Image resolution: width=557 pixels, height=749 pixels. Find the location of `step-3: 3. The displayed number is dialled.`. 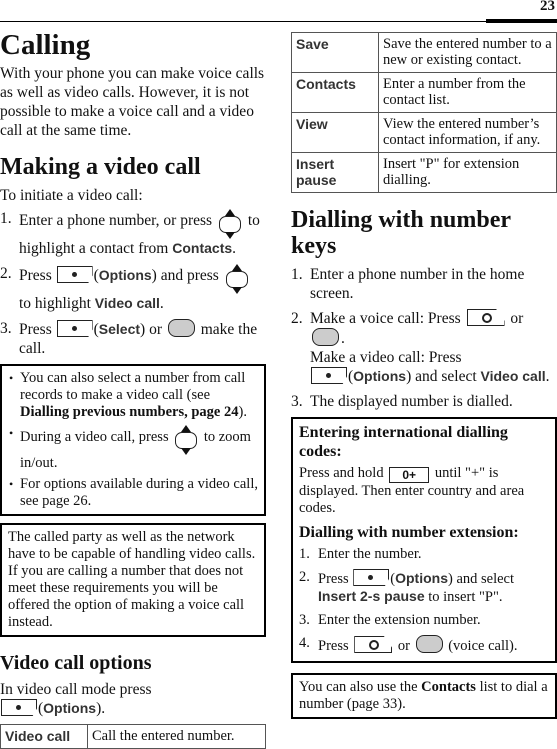

step-3: 3. The displayed number is dialled. is located at coordinates (402, 401).